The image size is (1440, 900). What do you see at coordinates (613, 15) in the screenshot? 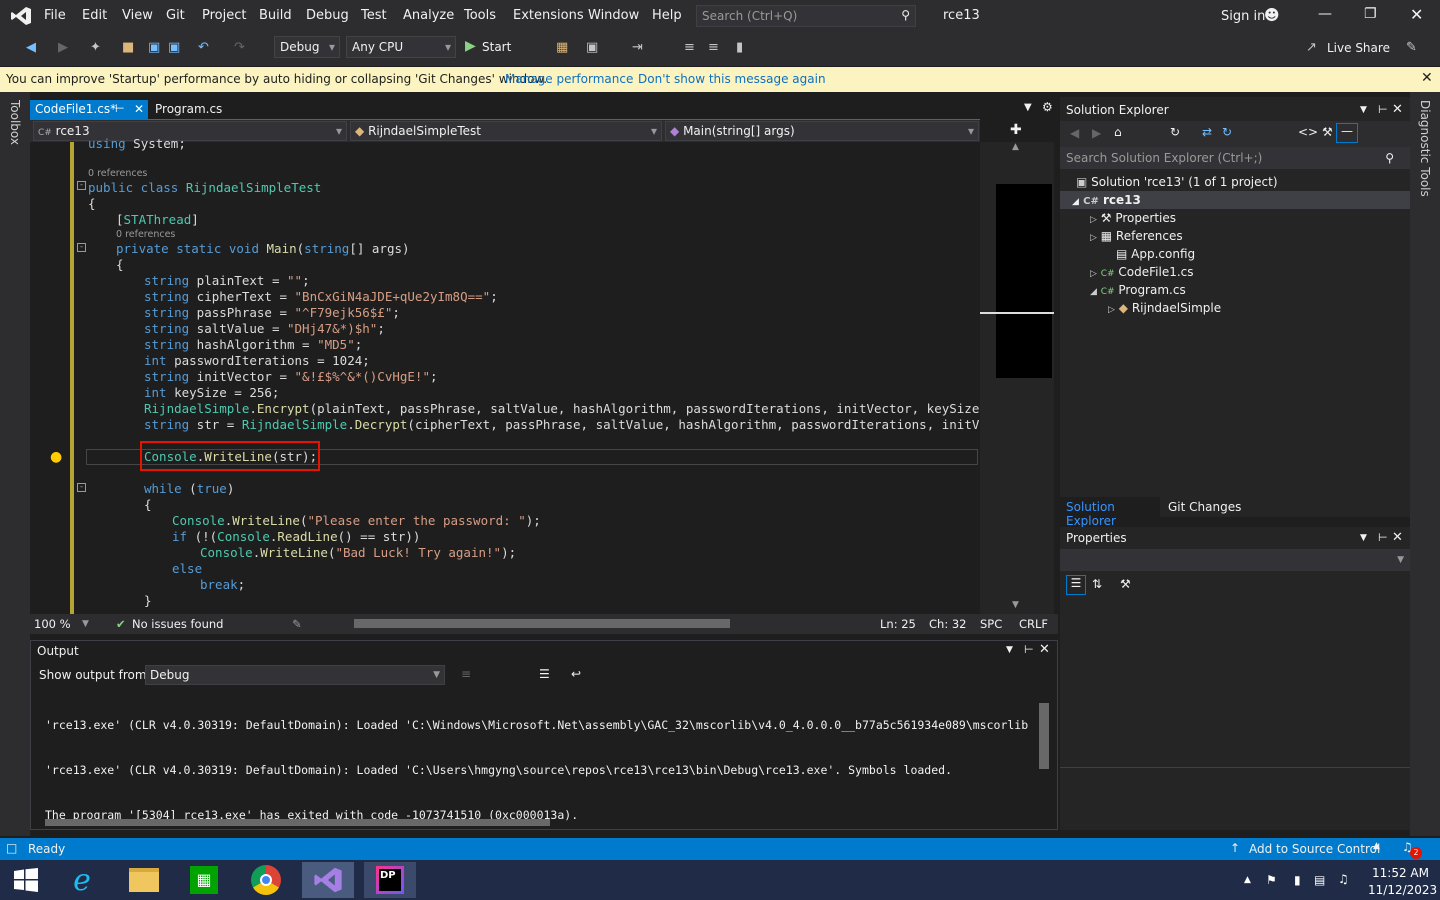
I see `menu-window: Window` at bounding box center [613, 15].